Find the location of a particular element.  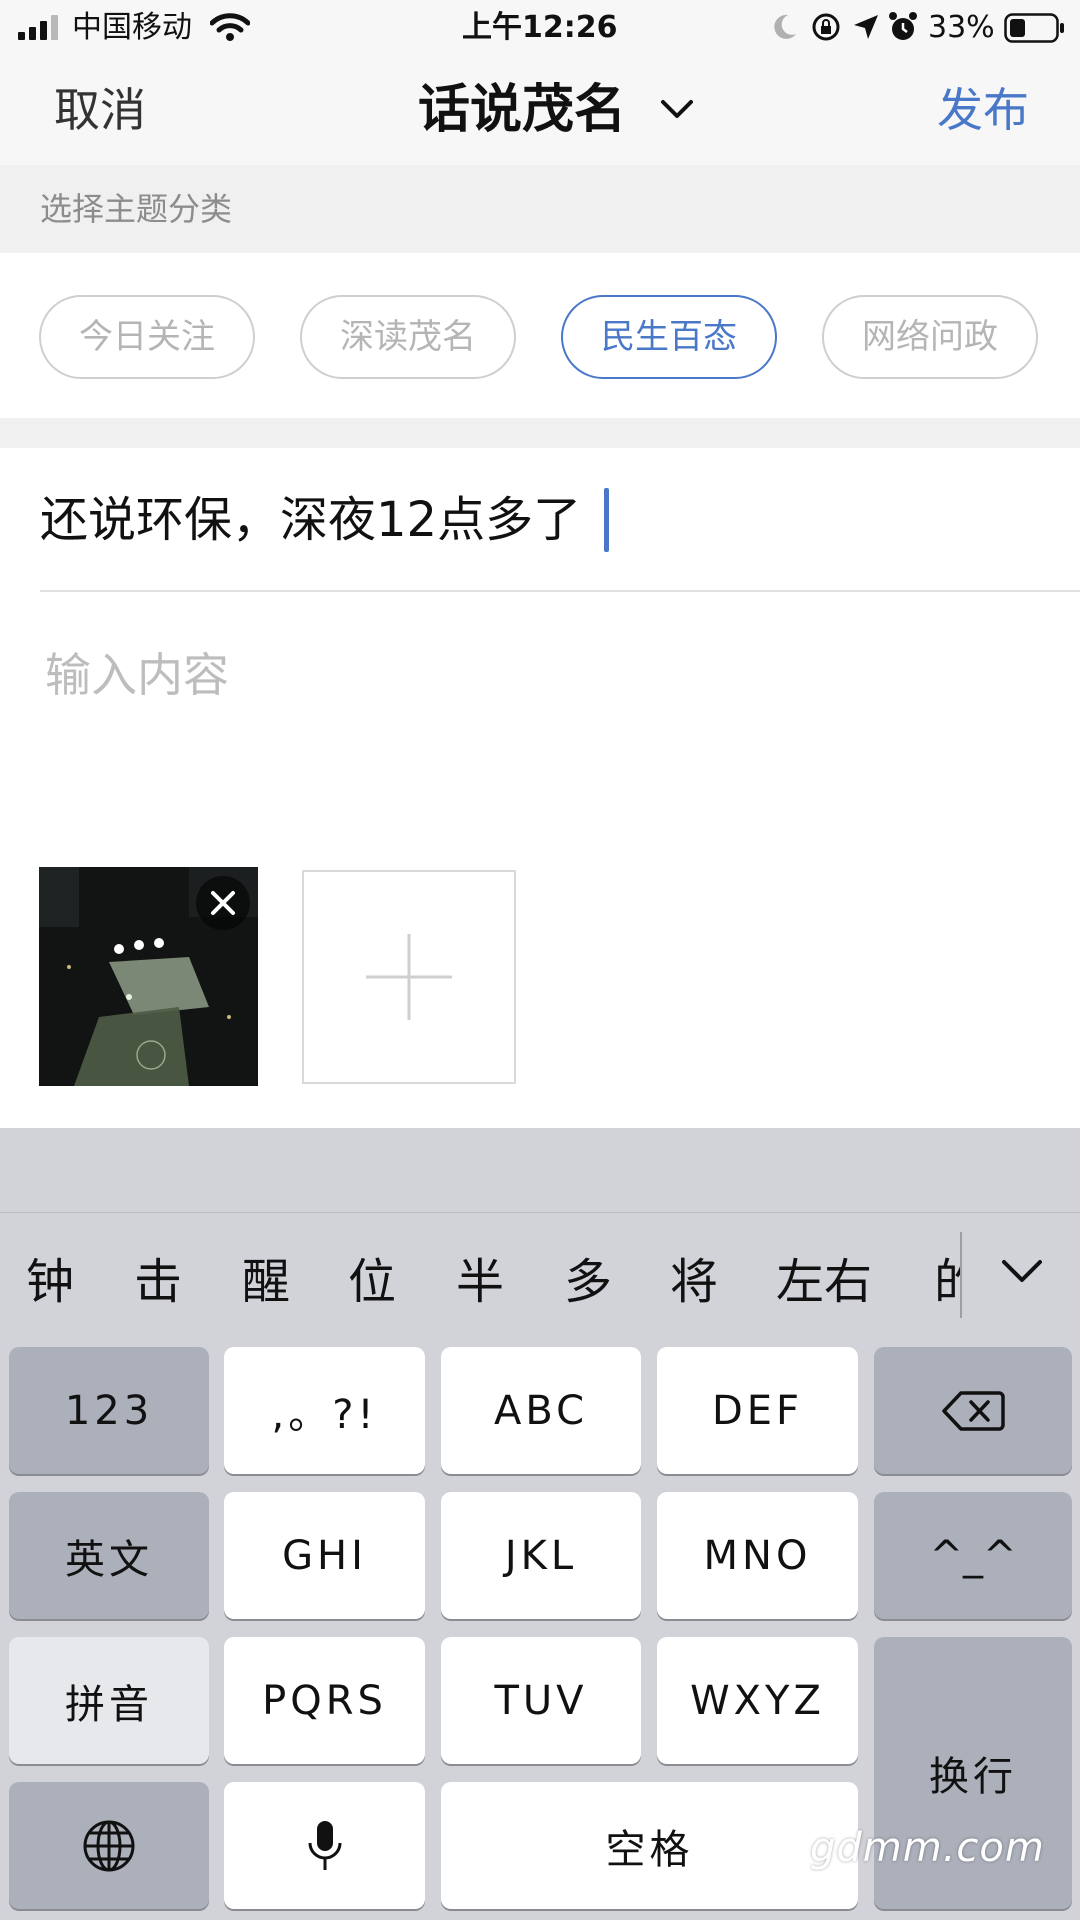

category-chip-livelihood: 民生百态 is located at coordinates (669, 337).